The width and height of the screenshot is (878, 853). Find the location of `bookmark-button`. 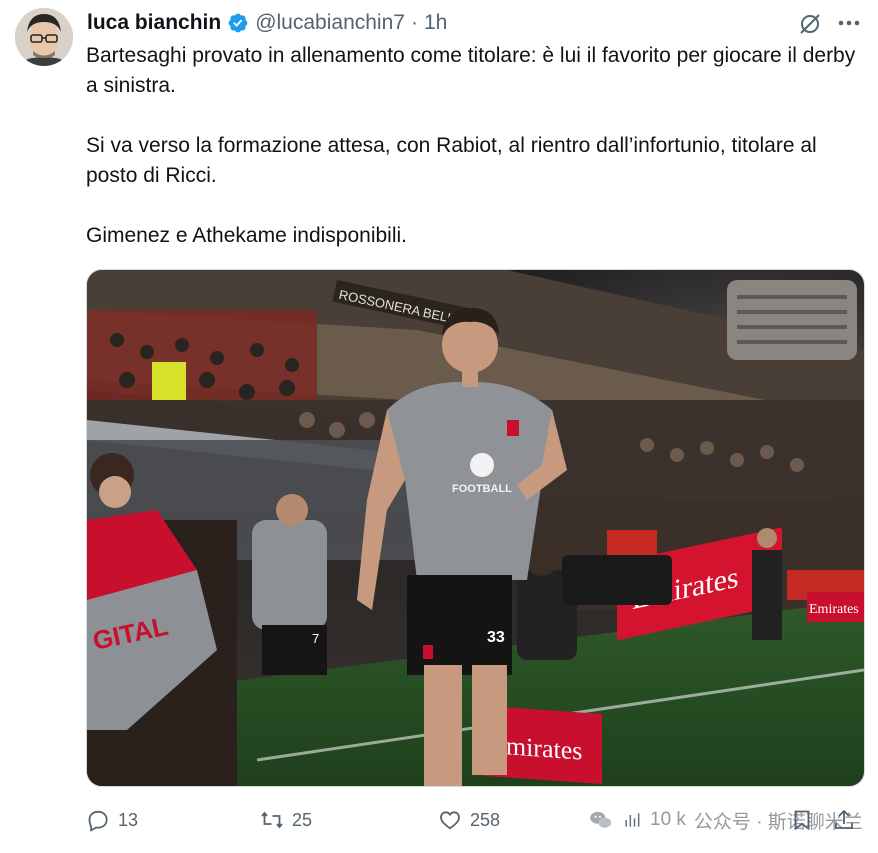

bookmark-button is located at coordinates (802, 820).